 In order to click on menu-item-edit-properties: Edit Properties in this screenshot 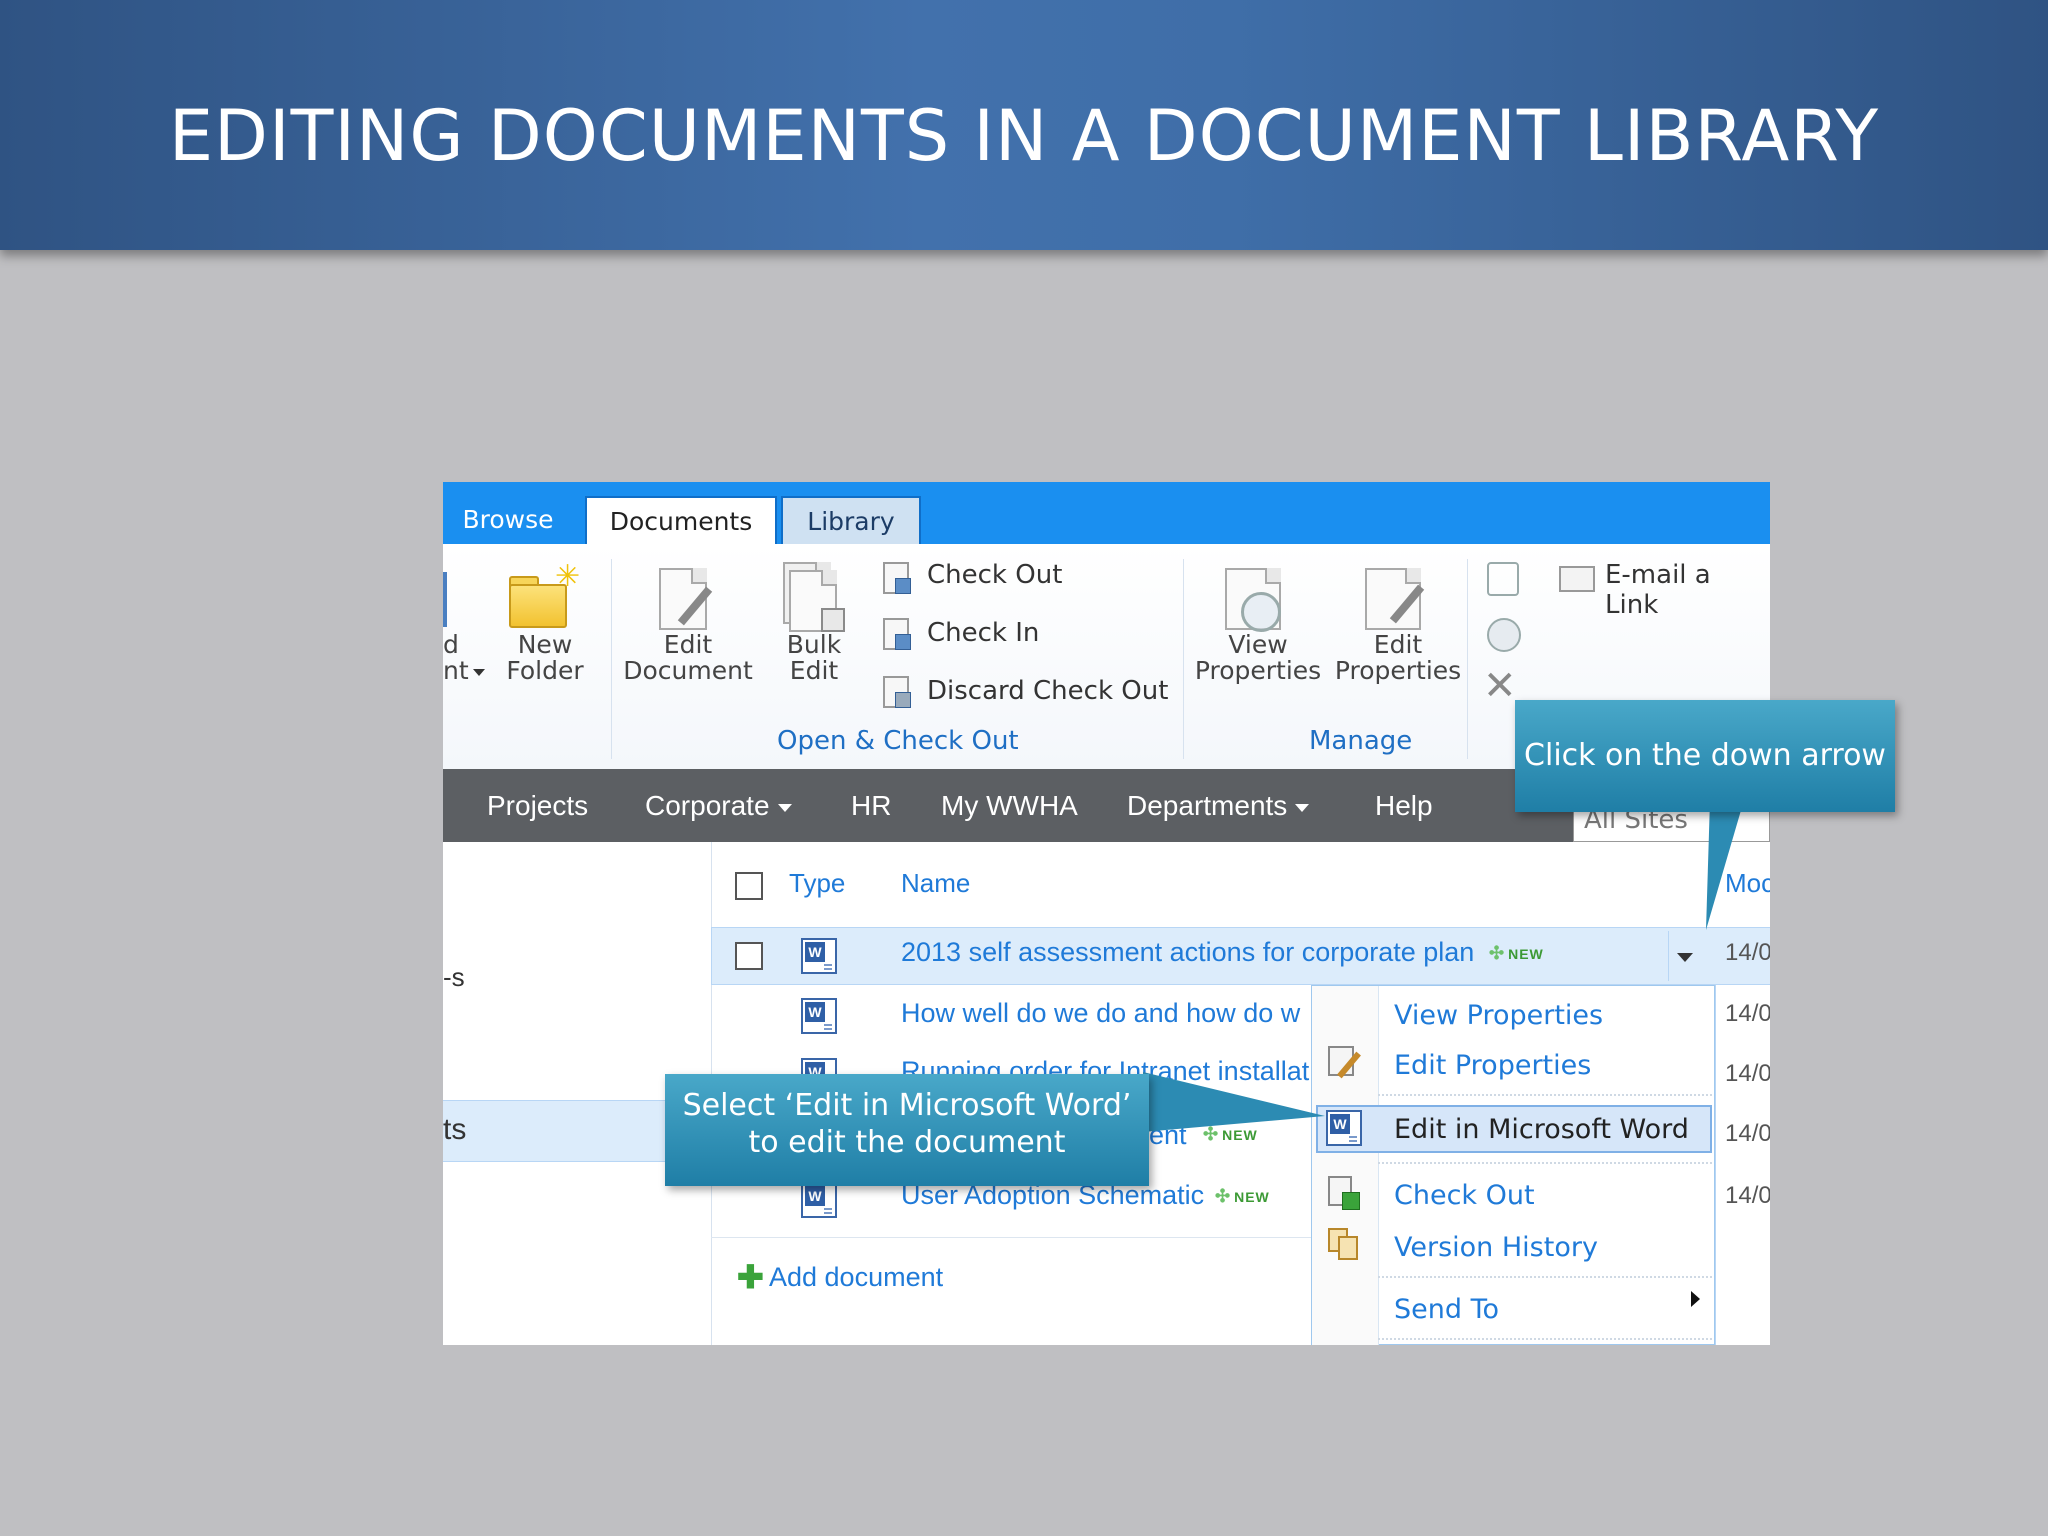, I will do `click(1492, 1065)`.